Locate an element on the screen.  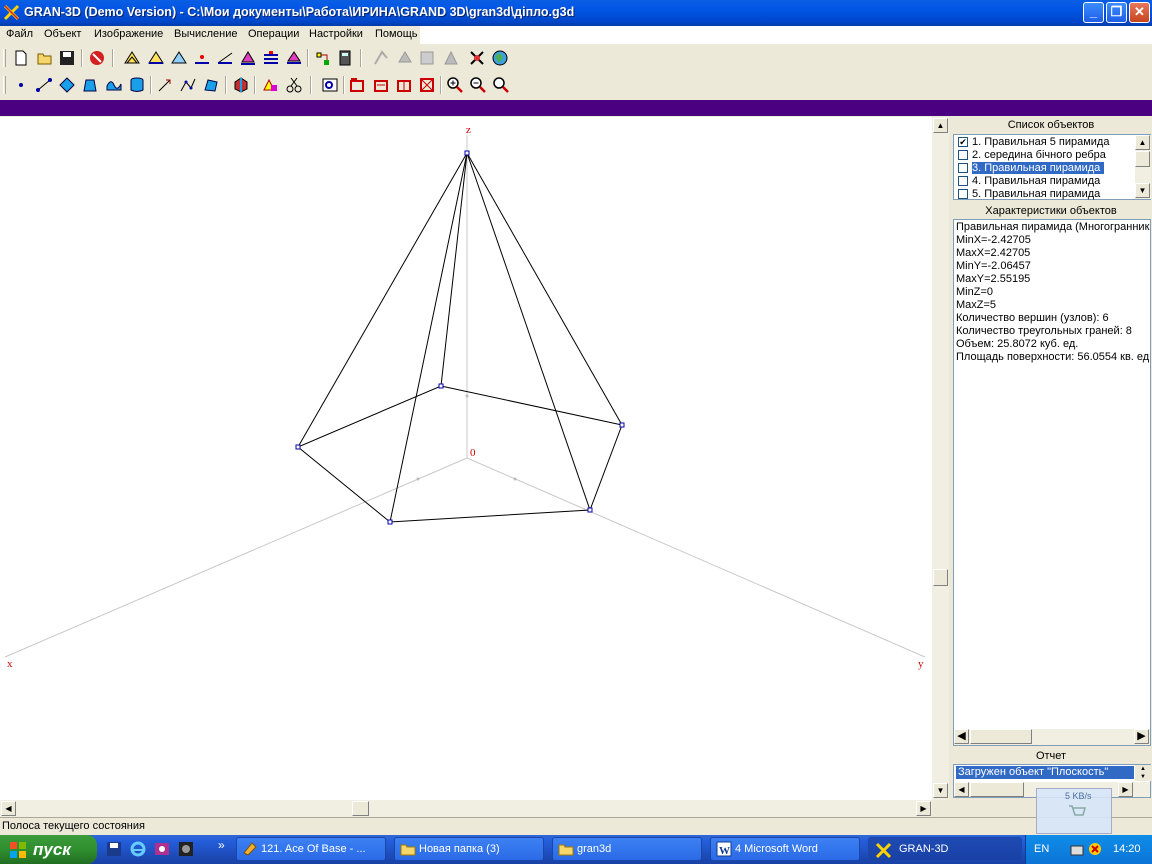
segment-tool-icon is located at coordinates (225, 58).